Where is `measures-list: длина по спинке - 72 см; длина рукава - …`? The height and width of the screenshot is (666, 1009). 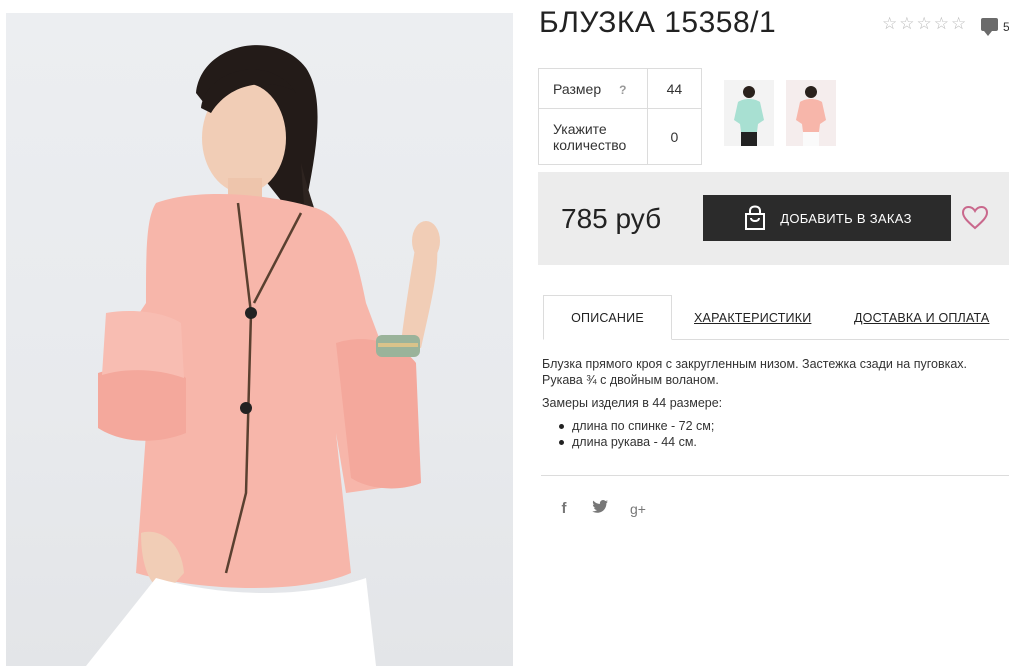
measures-list: длина по спинке - 72 см; длина рукава - … is located at coordinates (773, 434).